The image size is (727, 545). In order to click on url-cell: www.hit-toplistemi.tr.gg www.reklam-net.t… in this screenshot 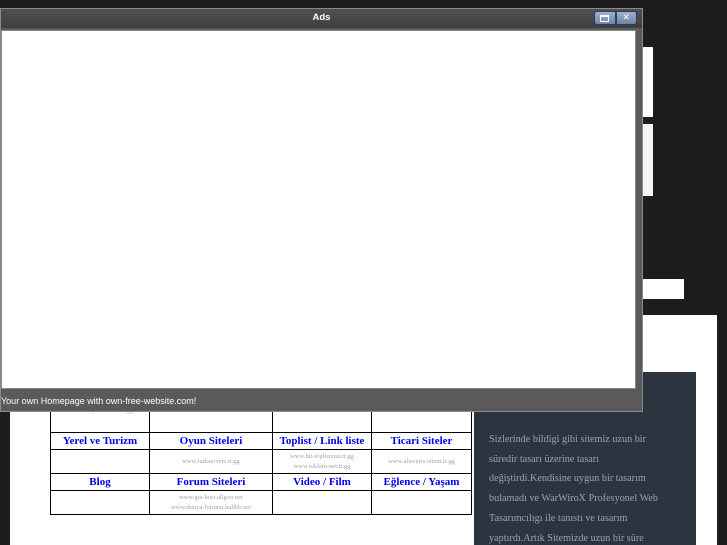, I will do `click(322, 461)`.